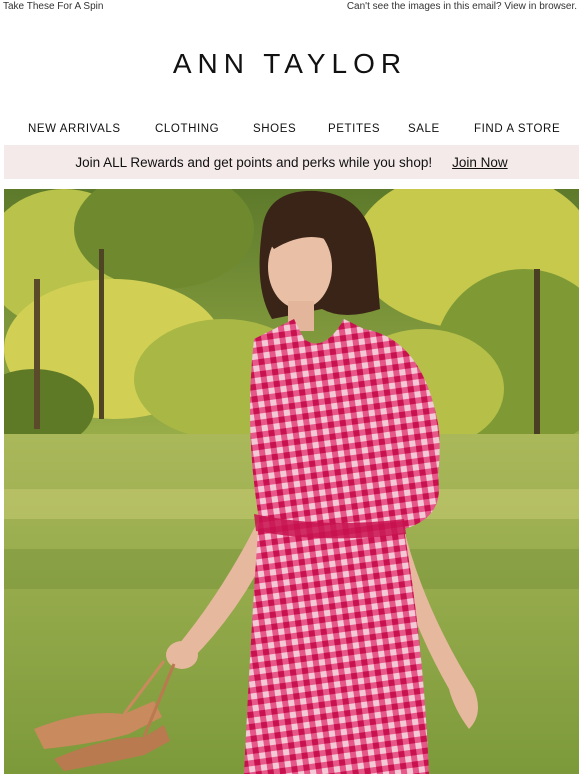  What do you see at coordinates (187, 129) in the screenshot?
I see `nav-clothing: CLOTHING` at bounding box center [187, 129].